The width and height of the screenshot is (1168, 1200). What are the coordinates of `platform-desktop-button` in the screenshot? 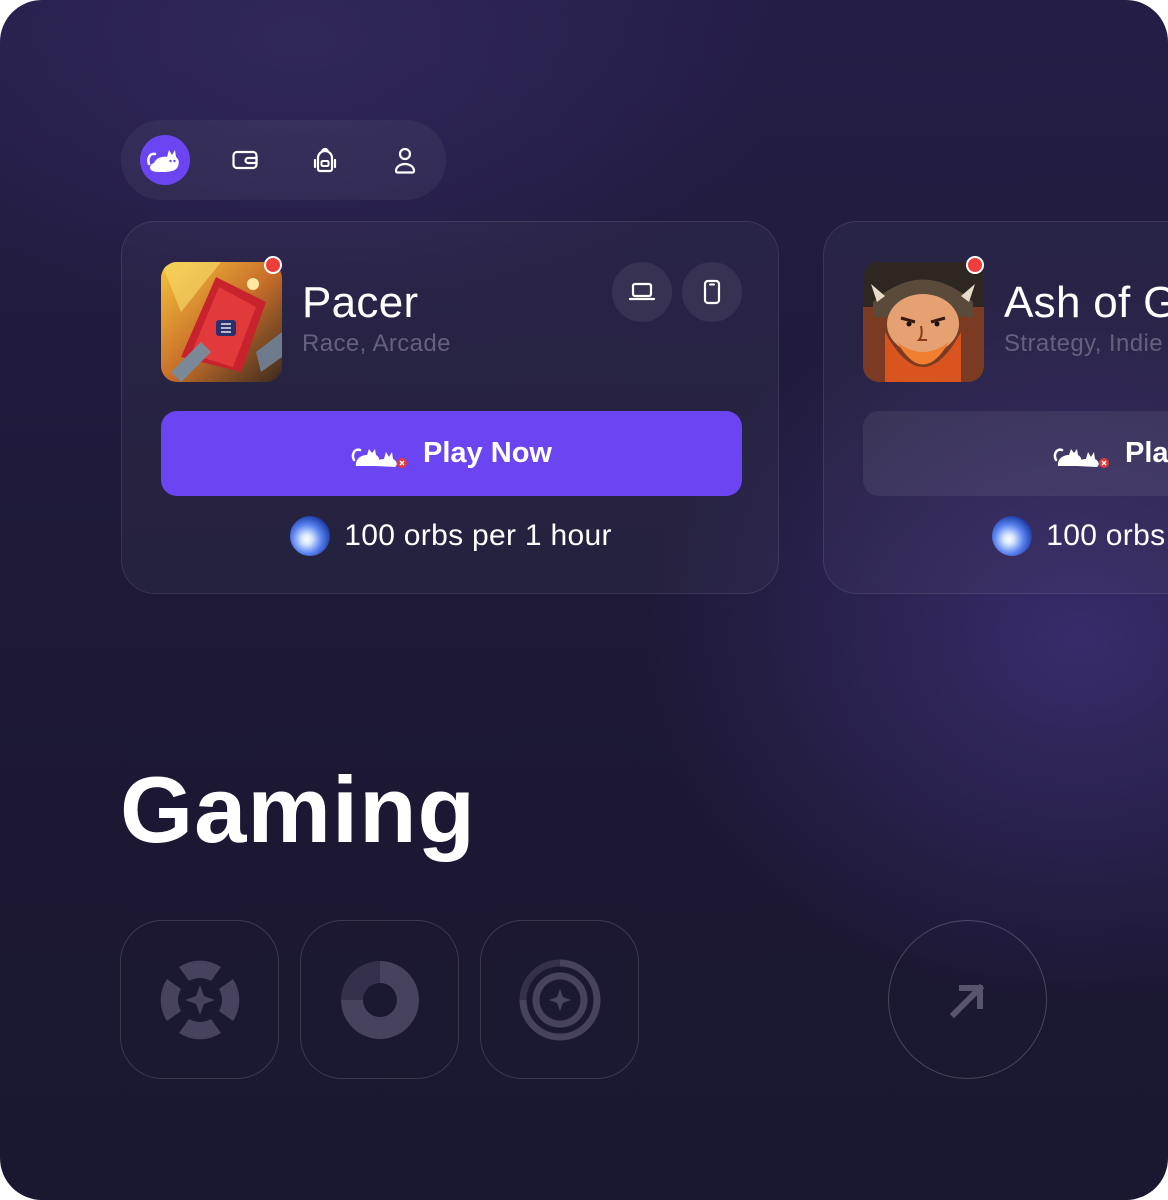 It's located at (642, 292).